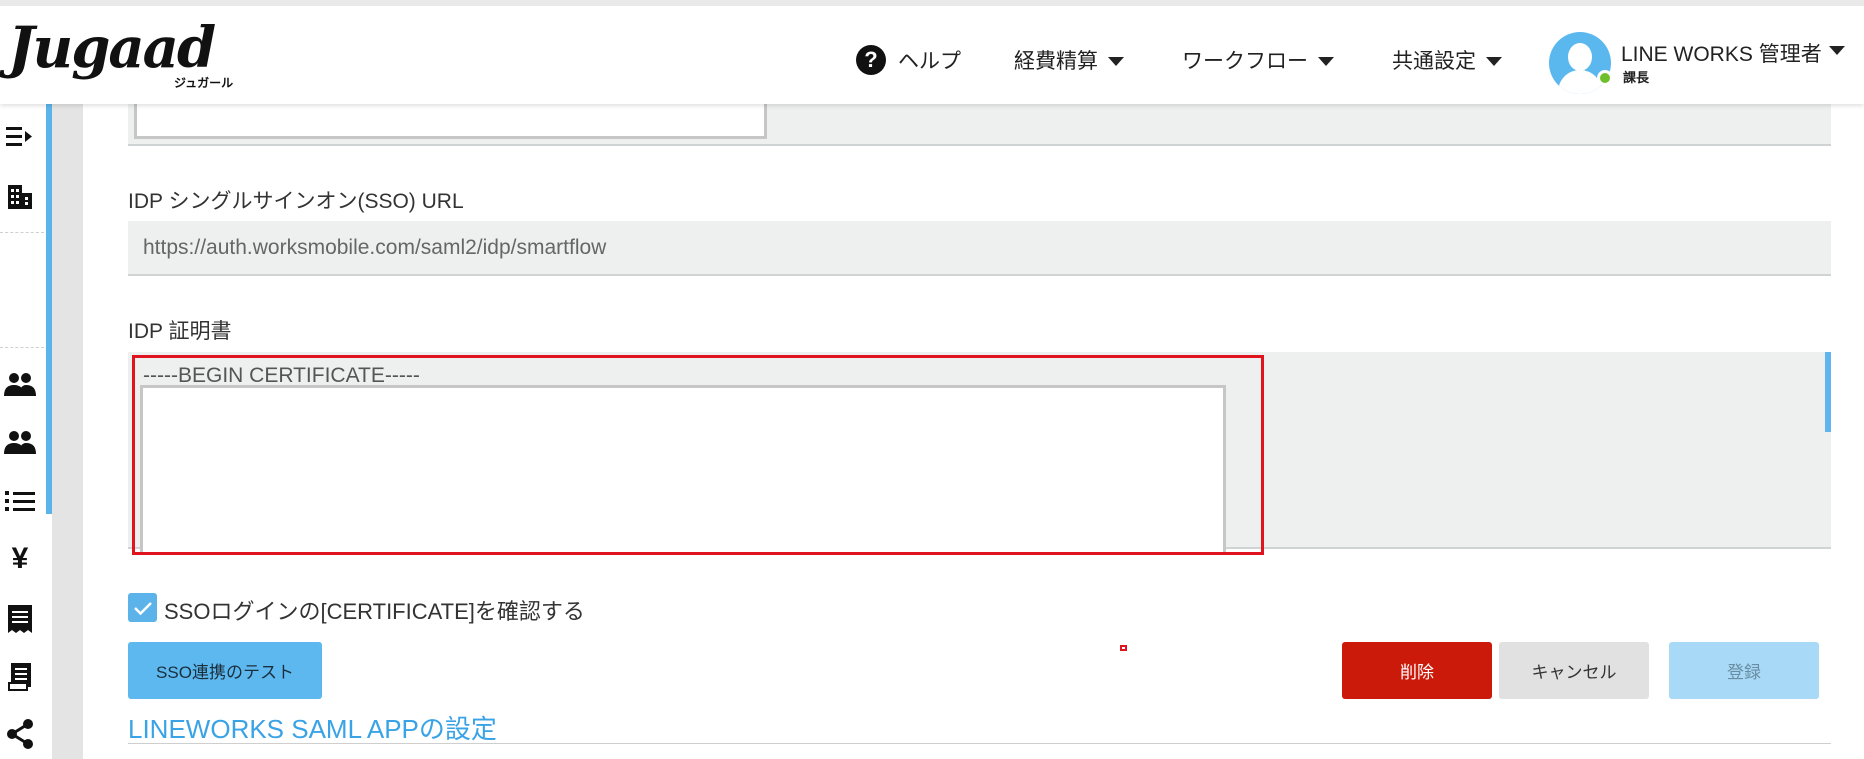 Image resolution: width=1864 pixels, height=759 pixels. I want to click on avatar-body, so click(1580, 82).